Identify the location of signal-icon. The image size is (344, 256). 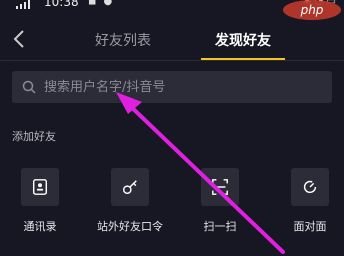
(23, 4).